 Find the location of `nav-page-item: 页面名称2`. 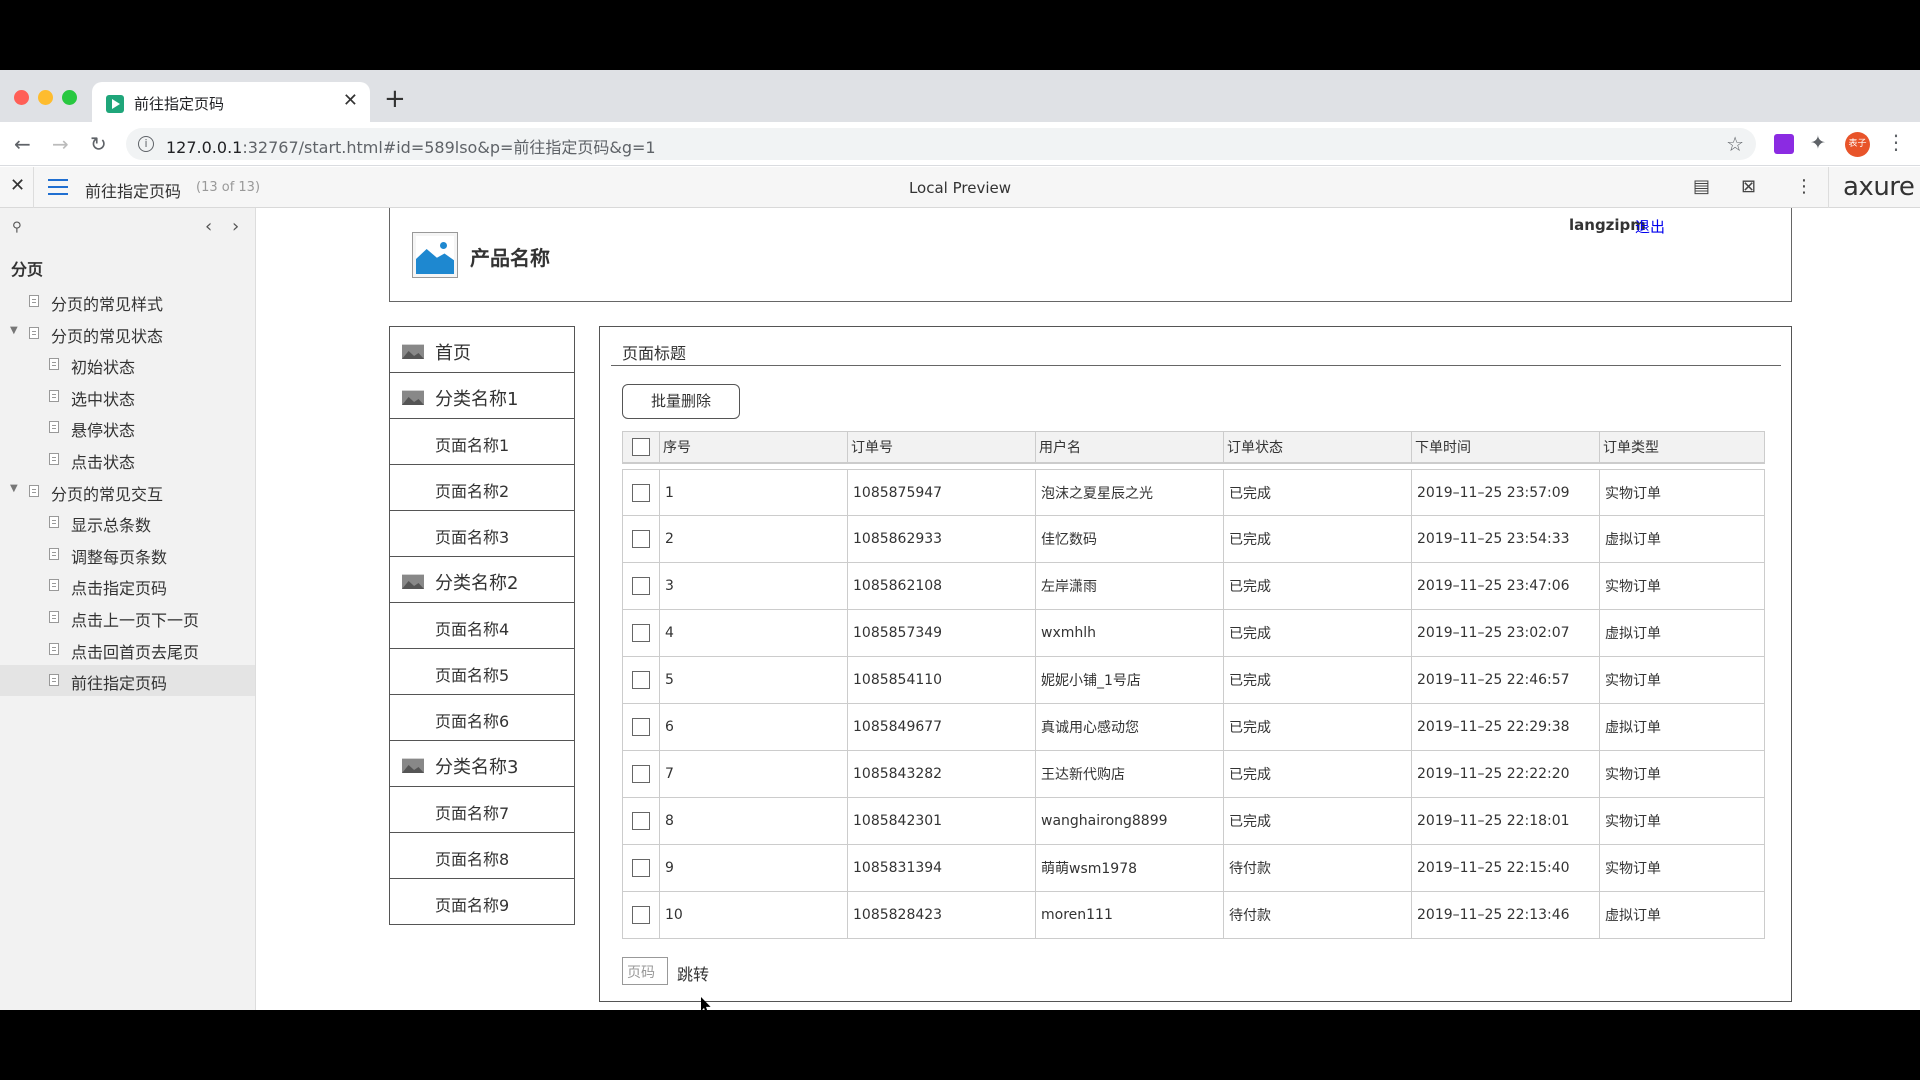

nav-page-item: 页面名称2 is located at coordinates (482, 487).